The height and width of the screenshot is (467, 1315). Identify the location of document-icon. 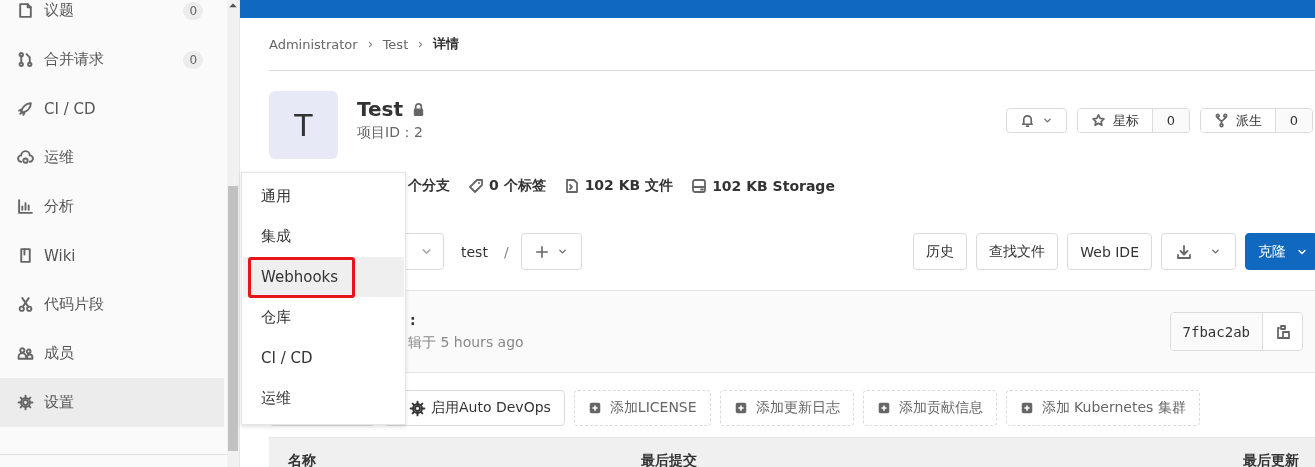
(25, 10).